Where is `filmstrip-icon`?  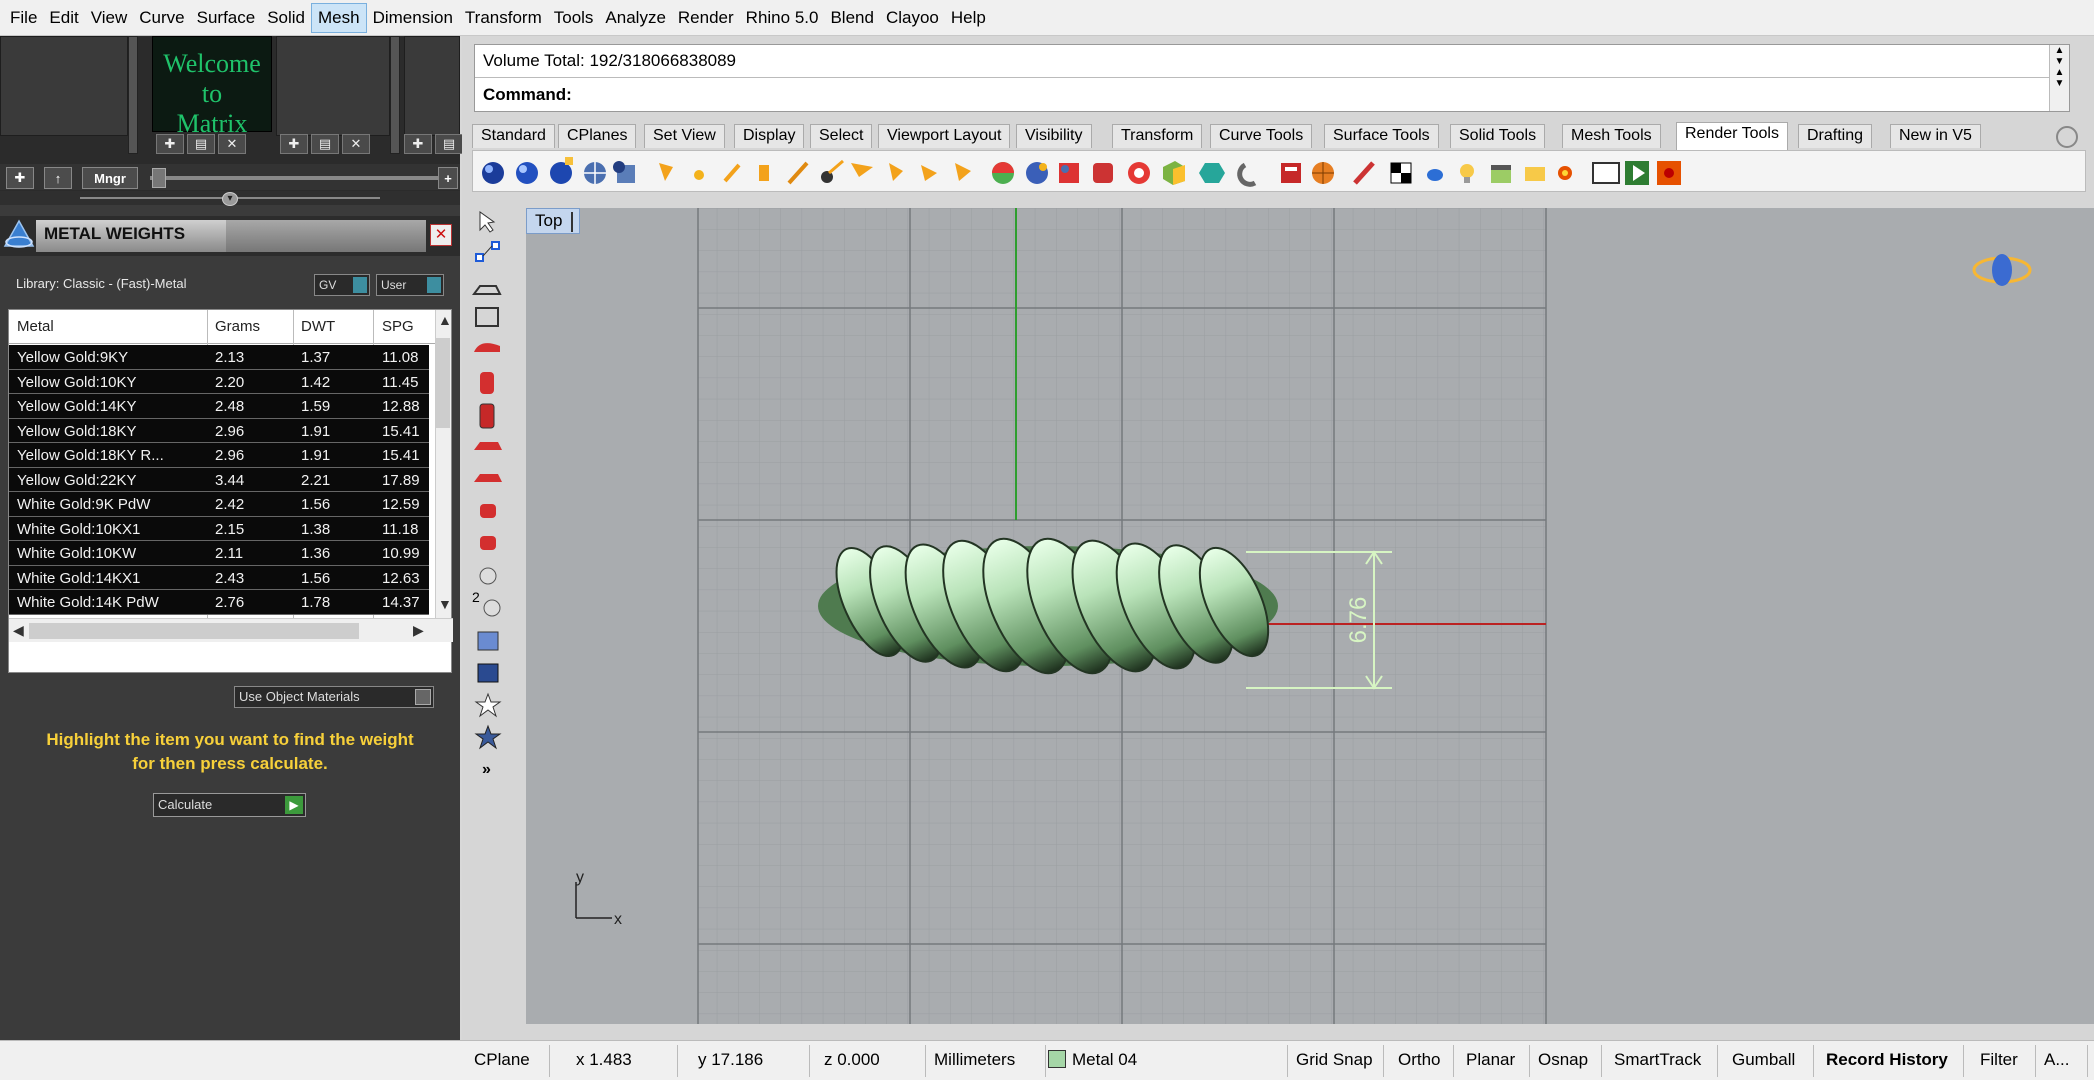
filmstrip-icon is located at coordinates (1606, 173).